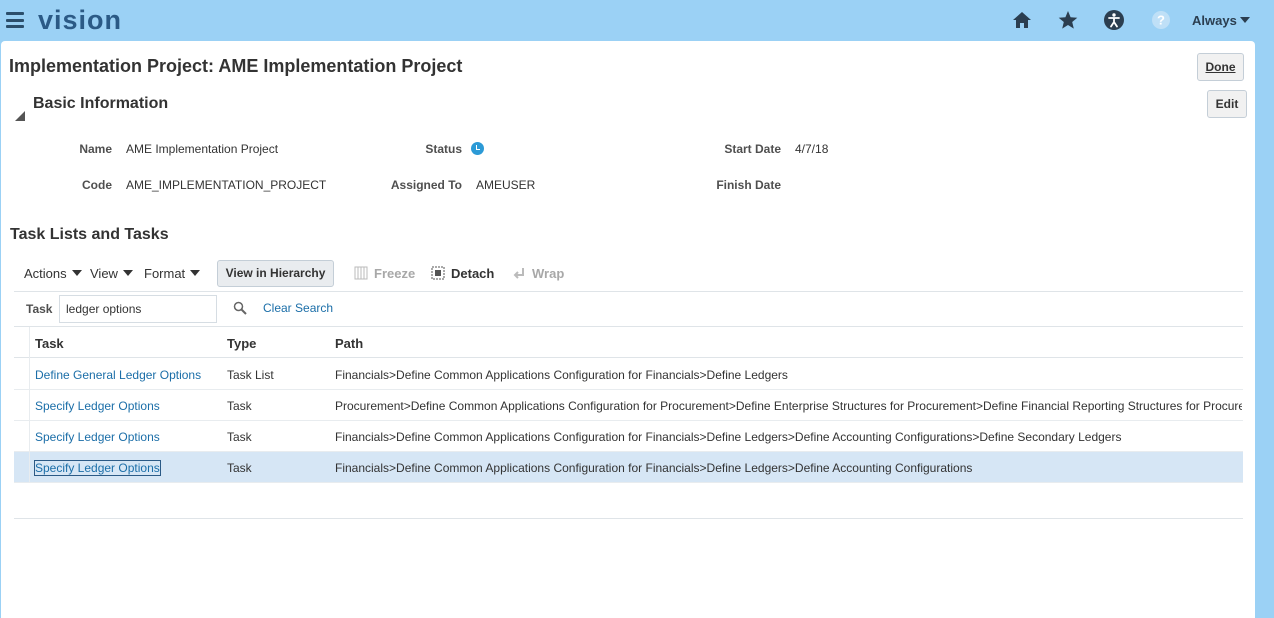  What do you see at coordinates (1214, 20) in the screenshot?
I see `always-label: Always` at bounding box center [1214, 20].